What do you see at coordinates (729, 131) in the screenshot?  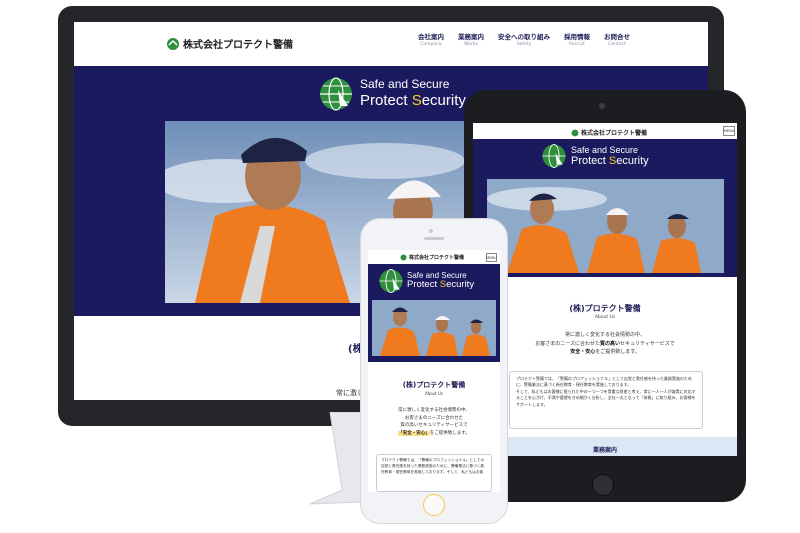 I see `tablet-menu-button: MENU` at bounding box center [729, 131].